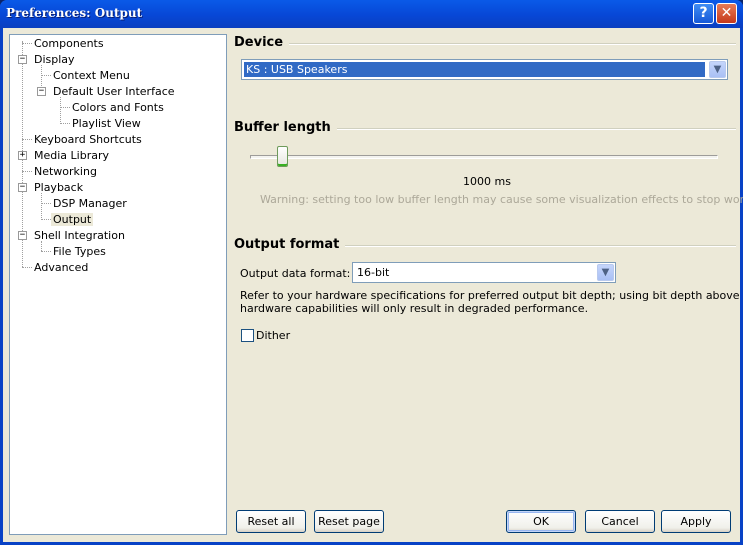 Image resolution: width=743 pixels, height=545 pixels. I want to click on tree-item-output: Output, so click(63, 219).